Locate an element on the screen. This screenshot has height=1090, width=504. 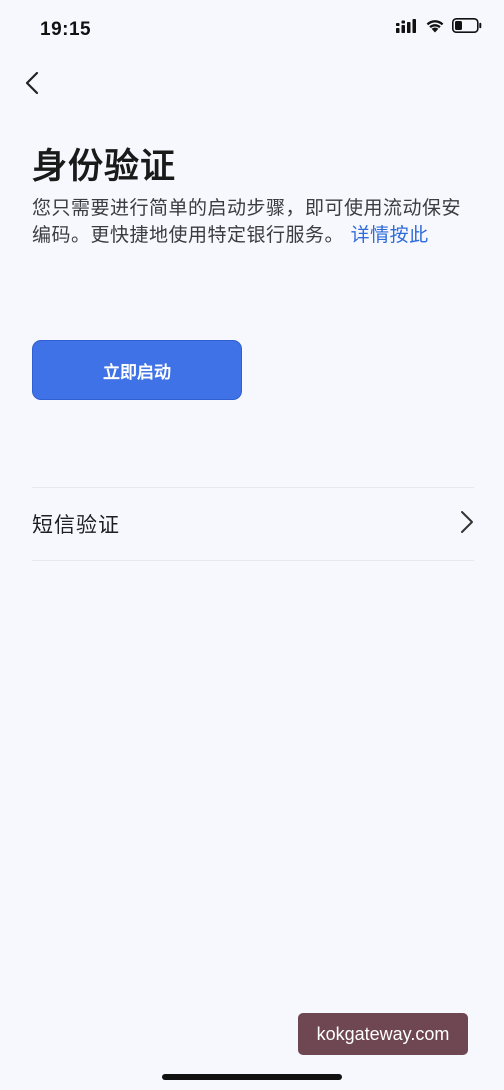
divider-bottom is located at coordinates (253, 560).